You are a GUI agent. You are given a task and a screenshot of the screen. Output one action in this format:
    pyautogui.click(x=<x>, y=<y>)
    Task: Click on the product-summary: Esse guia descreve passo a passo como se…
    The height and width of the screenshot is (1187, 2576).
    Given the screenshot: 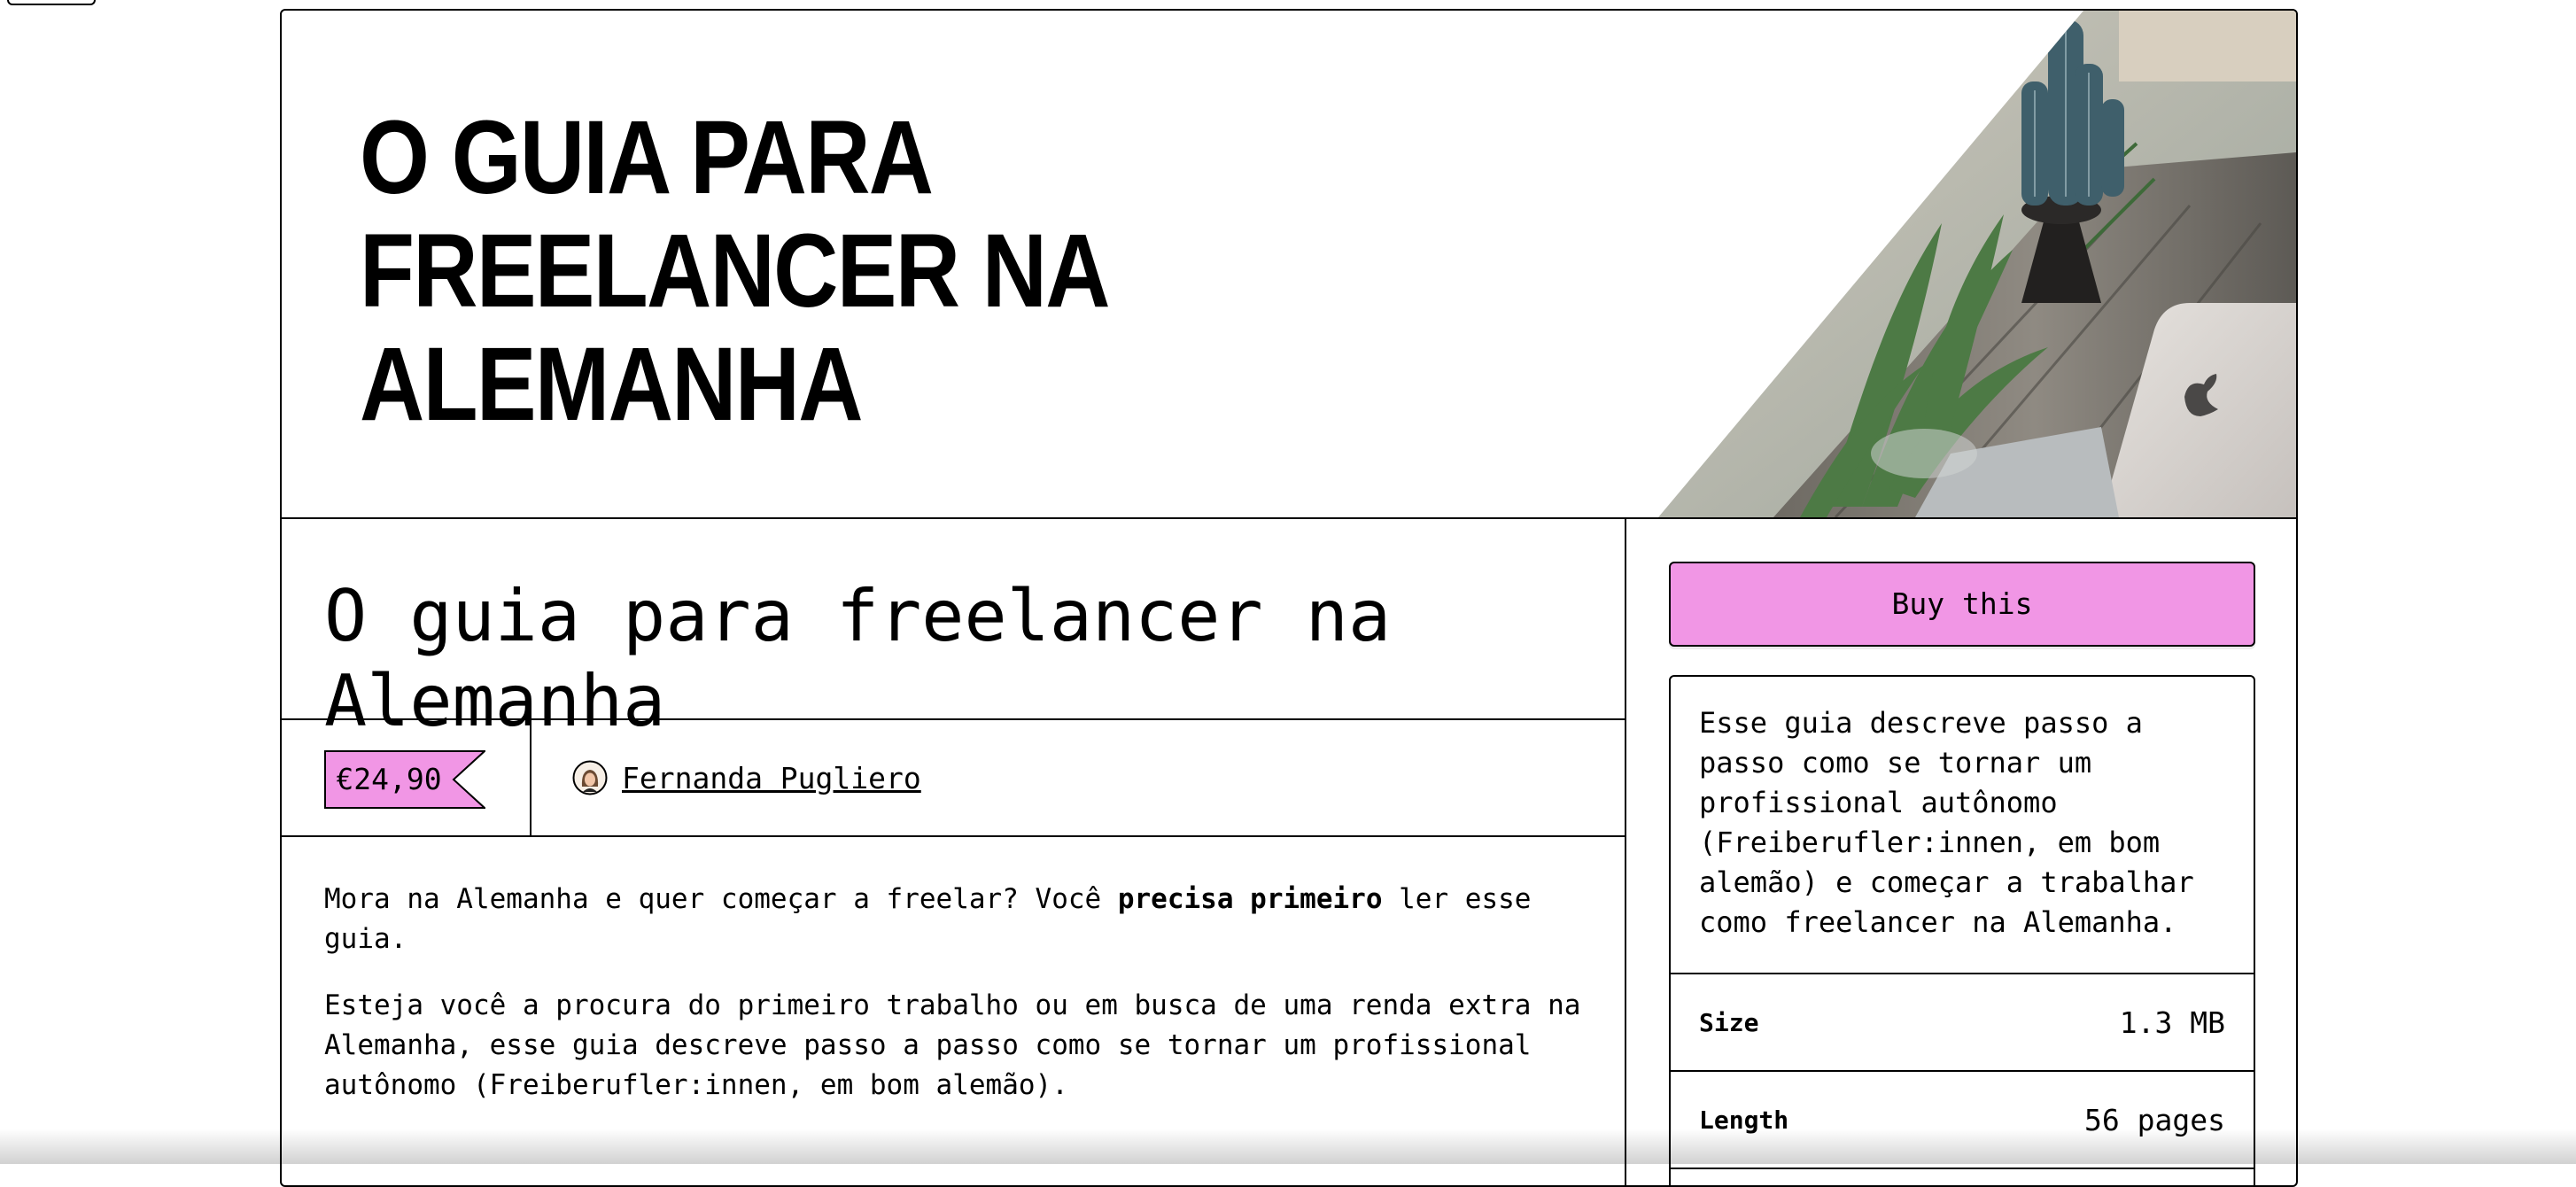 What is the action you would take?
    pyautogui.click(x=1962, y=825)
    